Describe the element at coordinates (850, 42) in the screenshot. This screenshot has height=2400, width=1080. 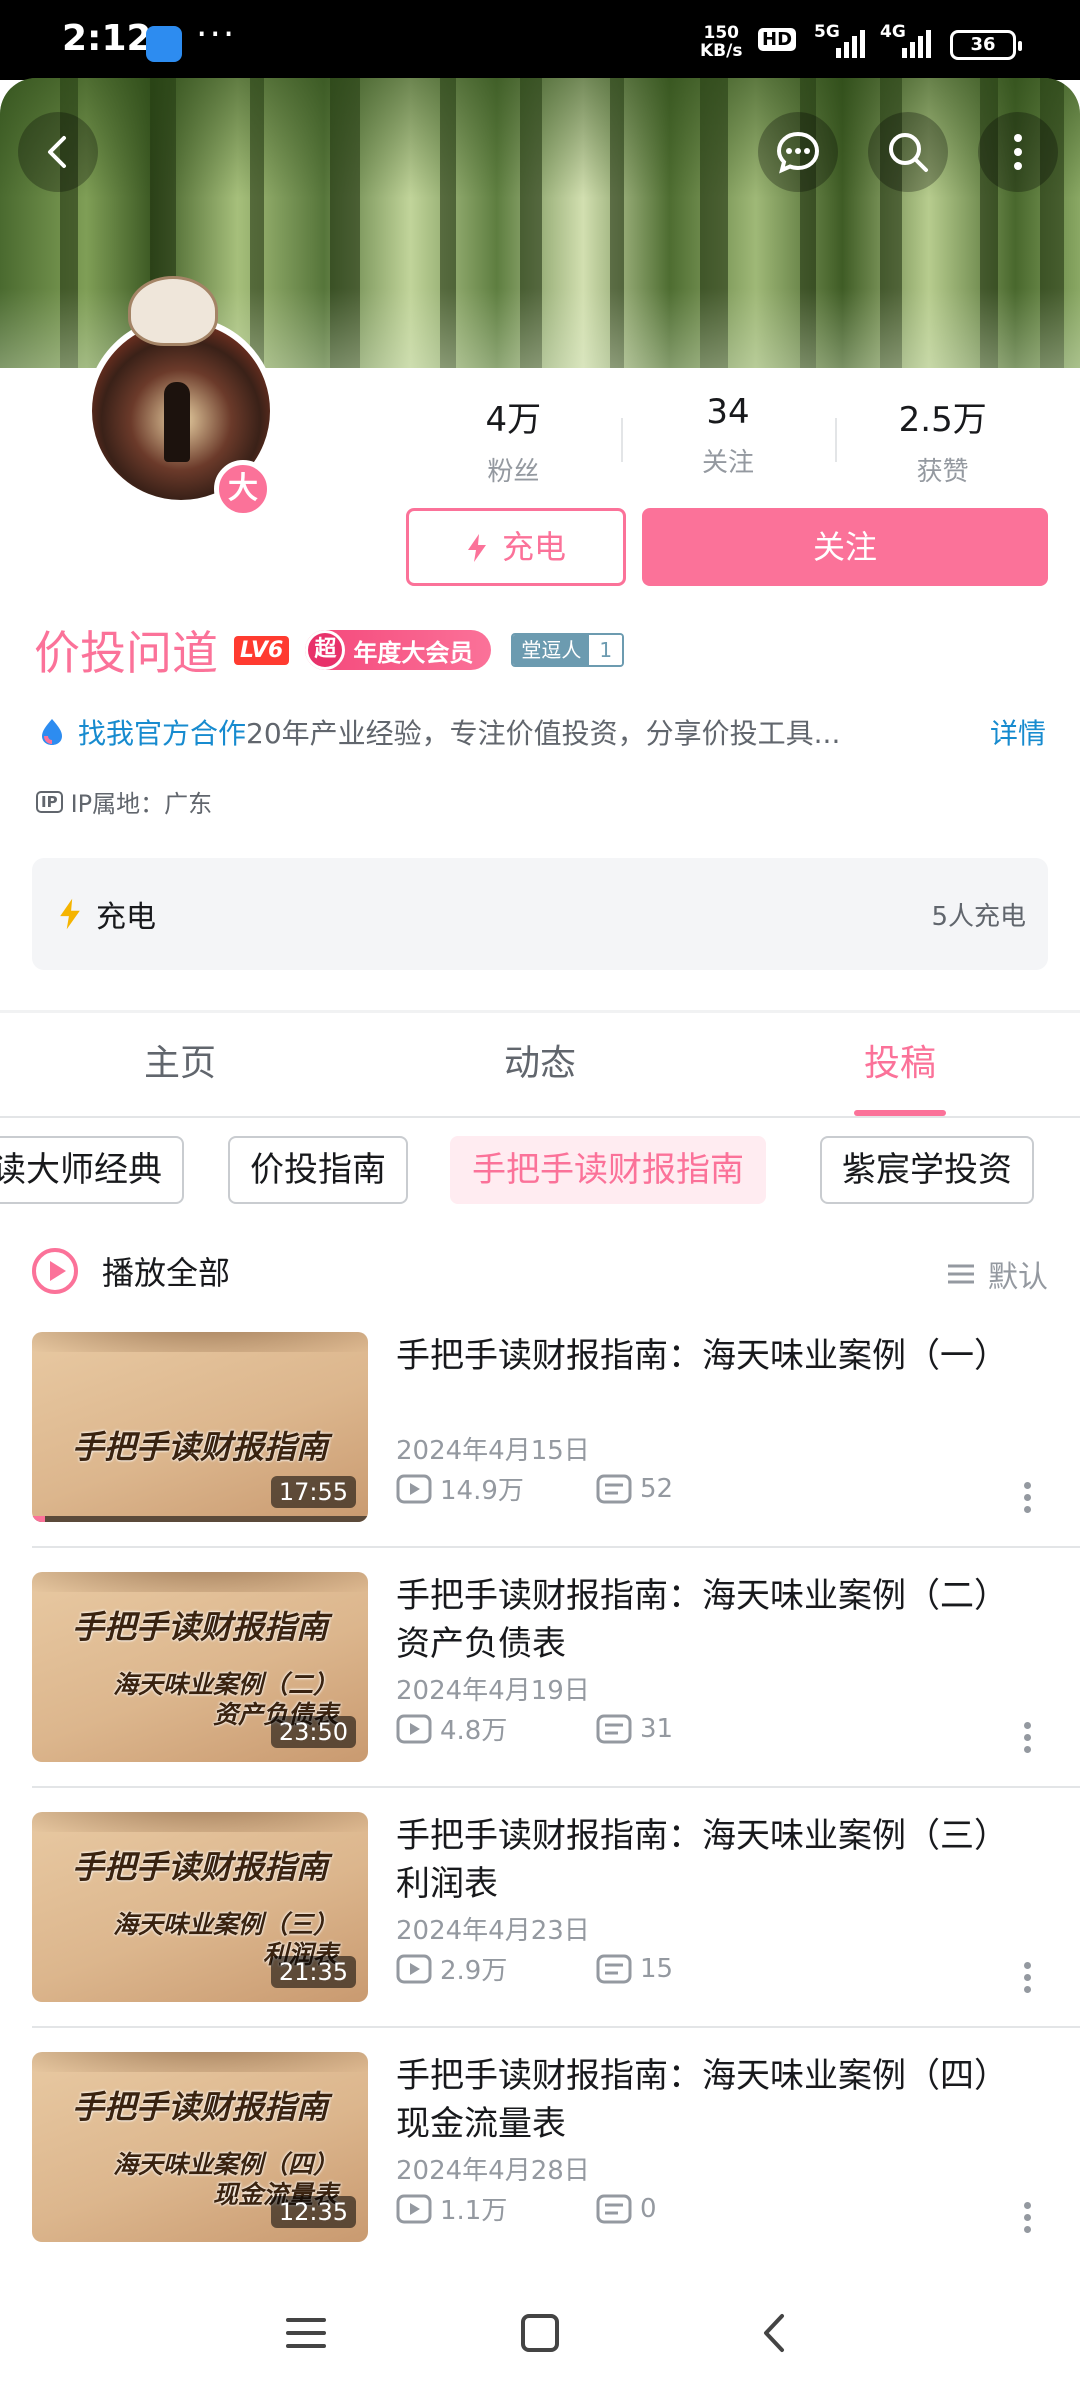
I see `signal-5g-icon` at that location.